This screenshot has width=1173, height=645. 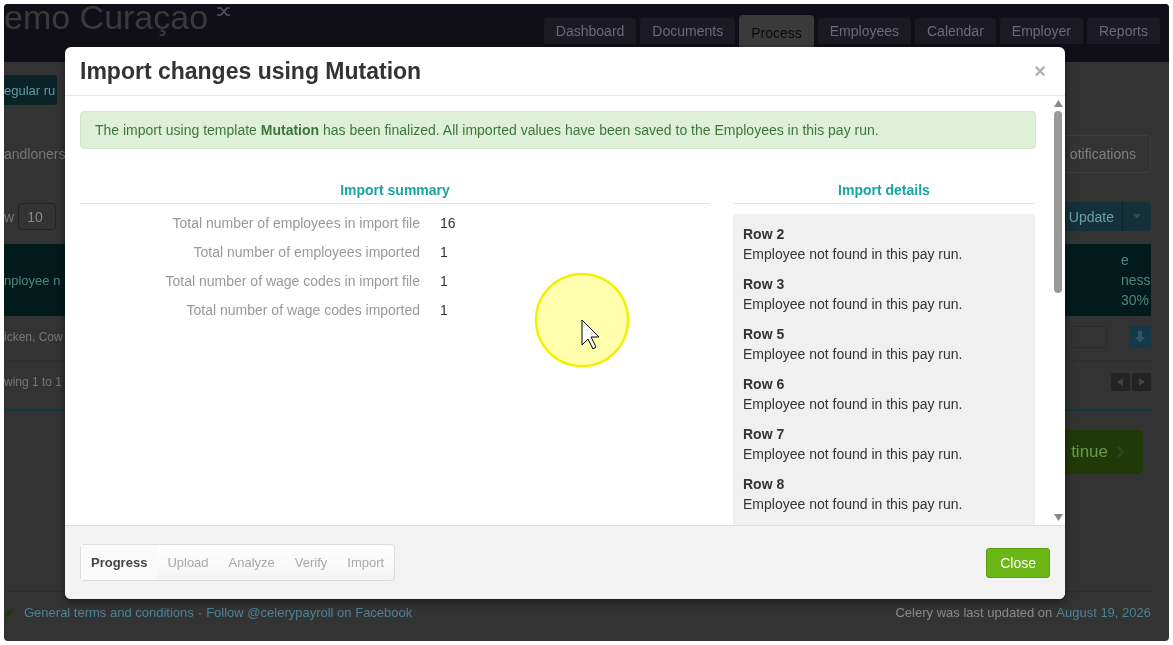 What do you see at coordinates (1058, 103) in the screenshot?
I see `scroll-up-icon` at bounding box center [1058, 103].